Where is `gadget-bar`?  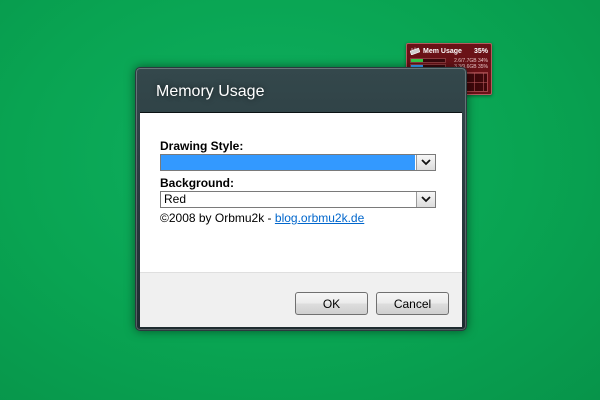
gadget-bar is located at coordinates (428, 60).